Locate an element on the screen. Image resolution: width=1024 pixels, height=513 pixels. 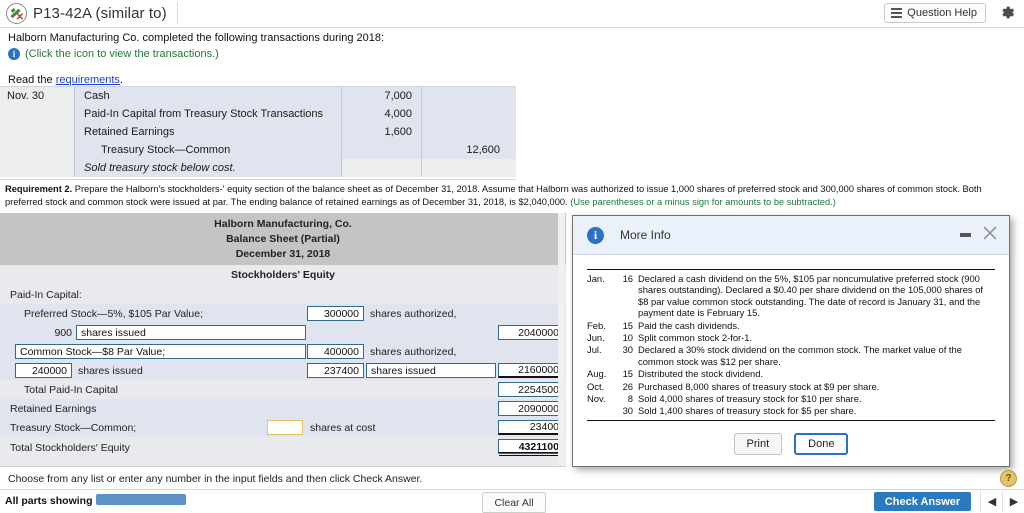
statement-date: December 31, 2018 is located at coordinates (283, 254).